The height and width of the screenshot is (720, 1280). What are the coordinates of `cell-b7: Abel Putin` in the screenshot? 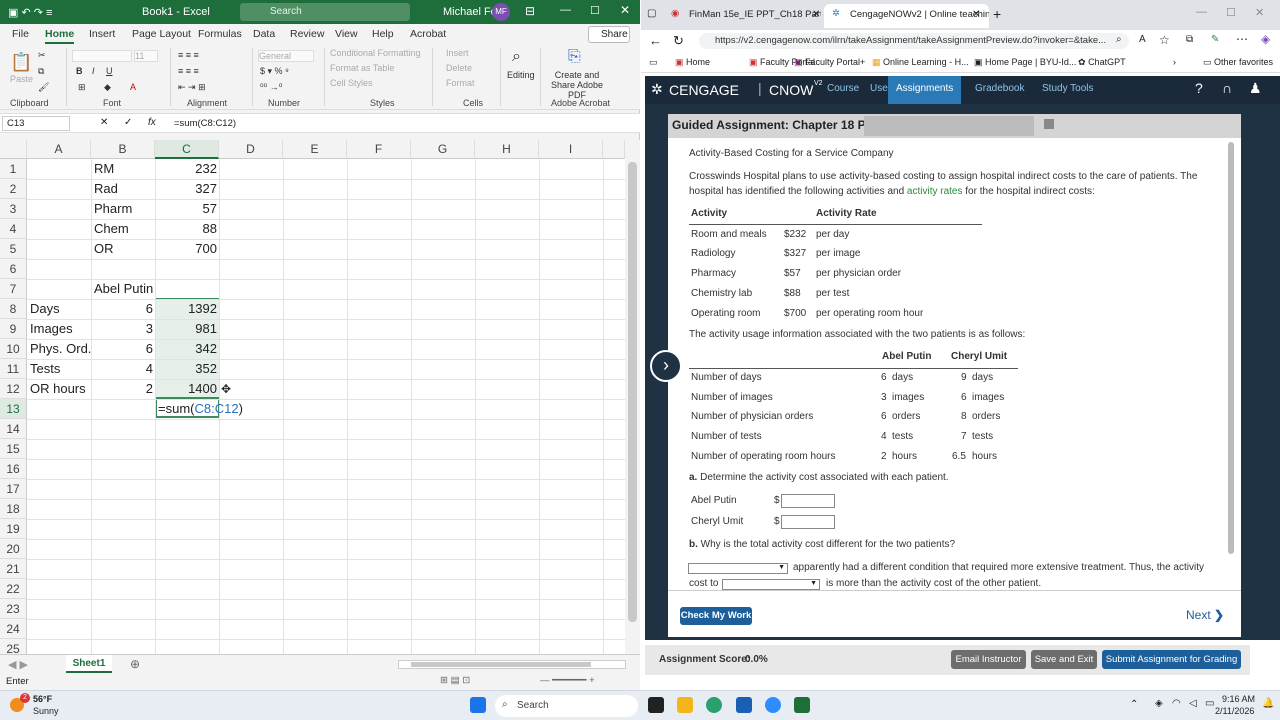 It's located at (123, 289).